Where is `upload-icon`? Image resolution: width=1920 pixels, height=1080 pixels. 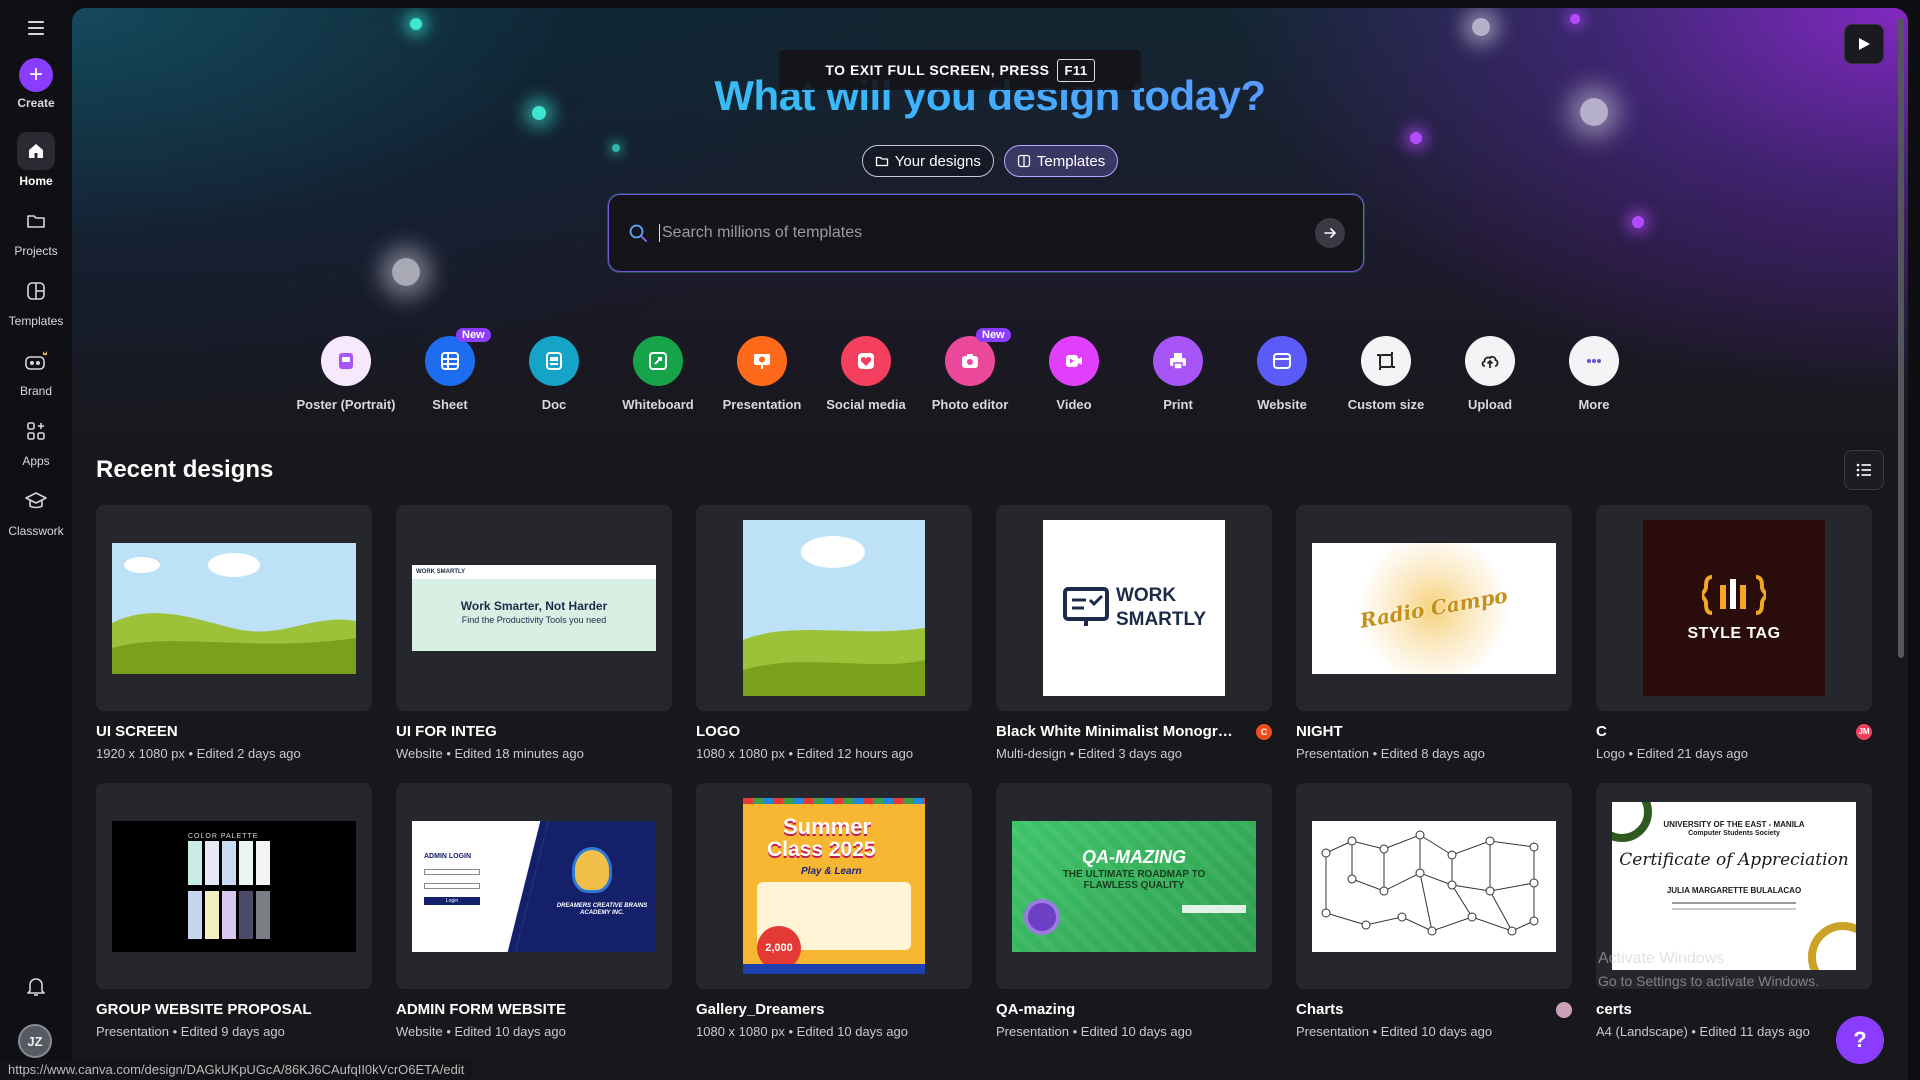 upload-icon is located at coordinates (1490, 361).